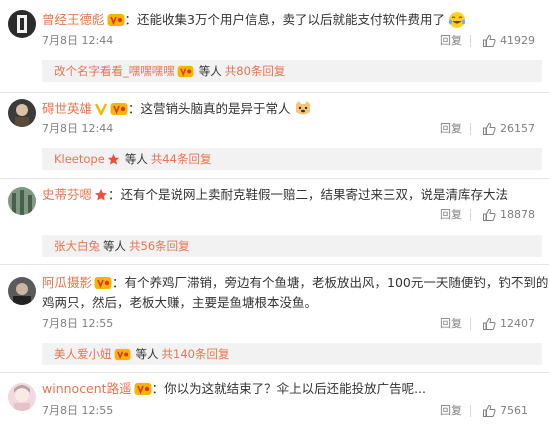 This screenshot has width=549, height=437. What do you see at coordinates (67, 109) in the screenshot?
I see `username: 碍世英雄` at bounding box center [67, 109].